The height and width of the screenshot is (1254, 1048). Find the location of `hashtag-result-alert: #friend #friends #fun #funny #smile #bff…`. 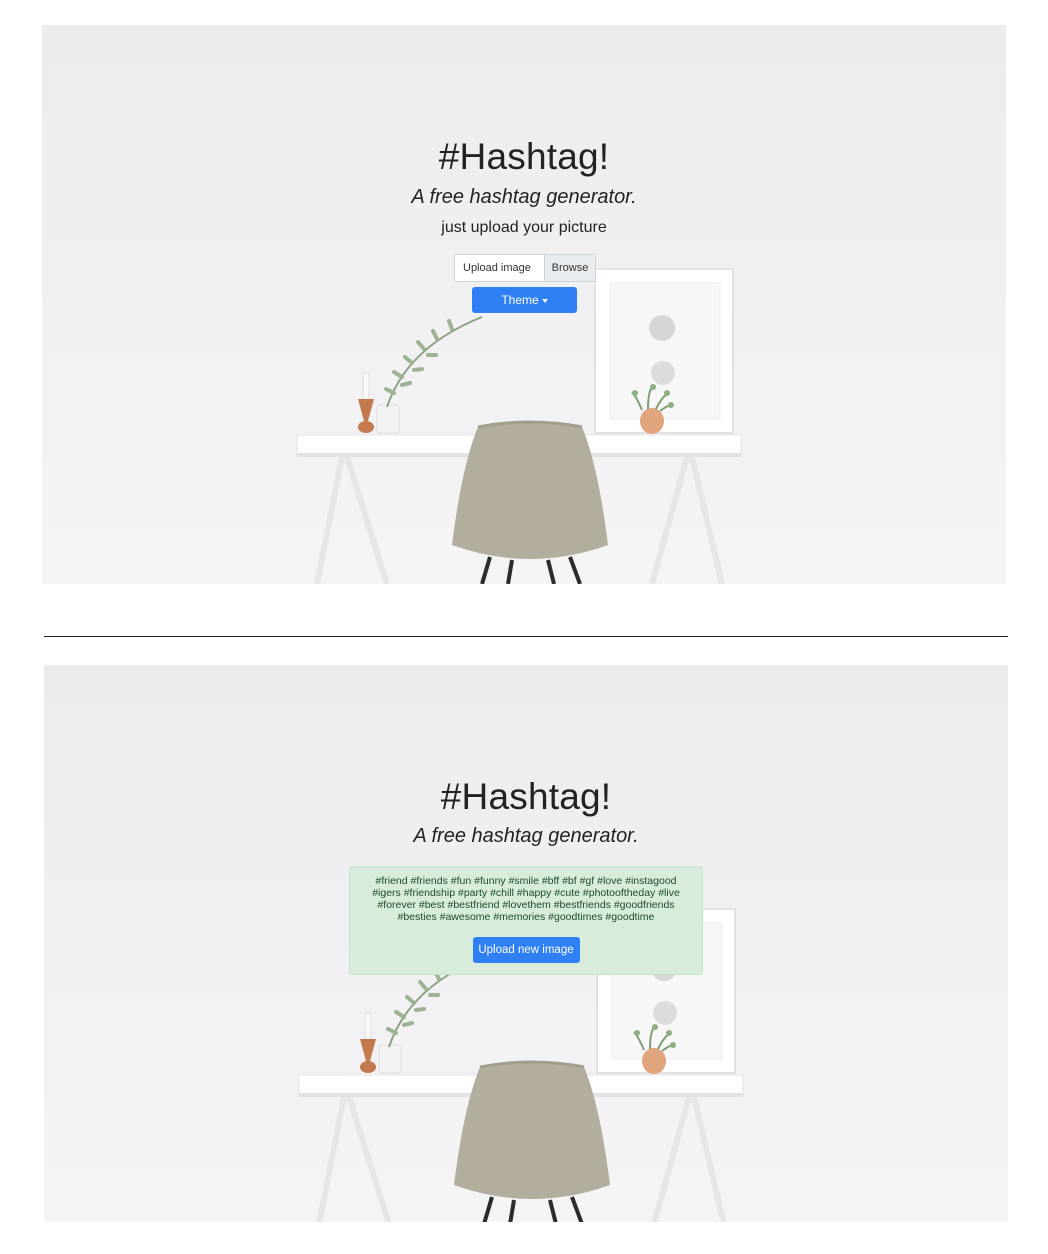

hashtag-result-alert: #friend #friends #fun #funny #smile #bff… is located at coordinates (526, 920).